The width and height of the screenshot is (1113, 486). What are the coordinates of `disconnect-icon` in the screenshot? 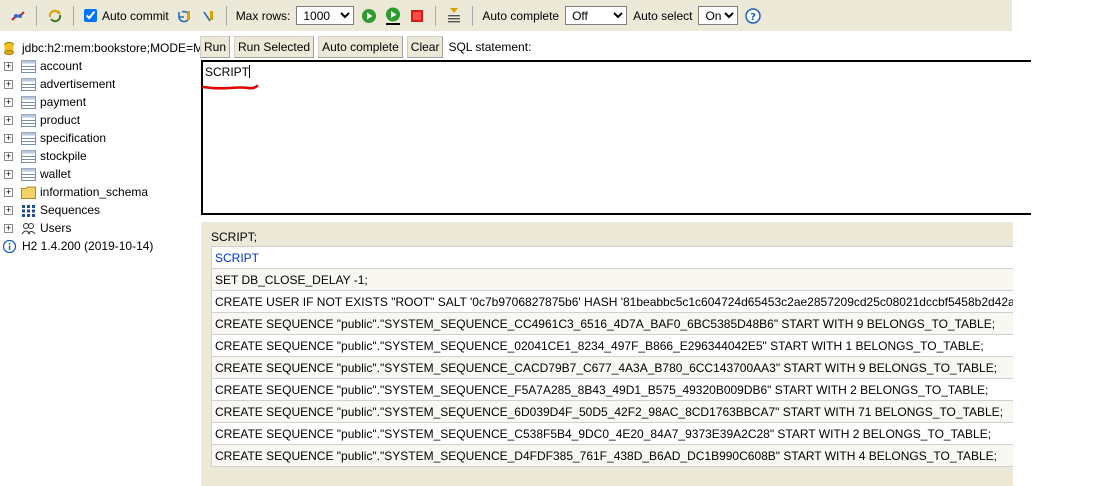 It's located at (18, 16).